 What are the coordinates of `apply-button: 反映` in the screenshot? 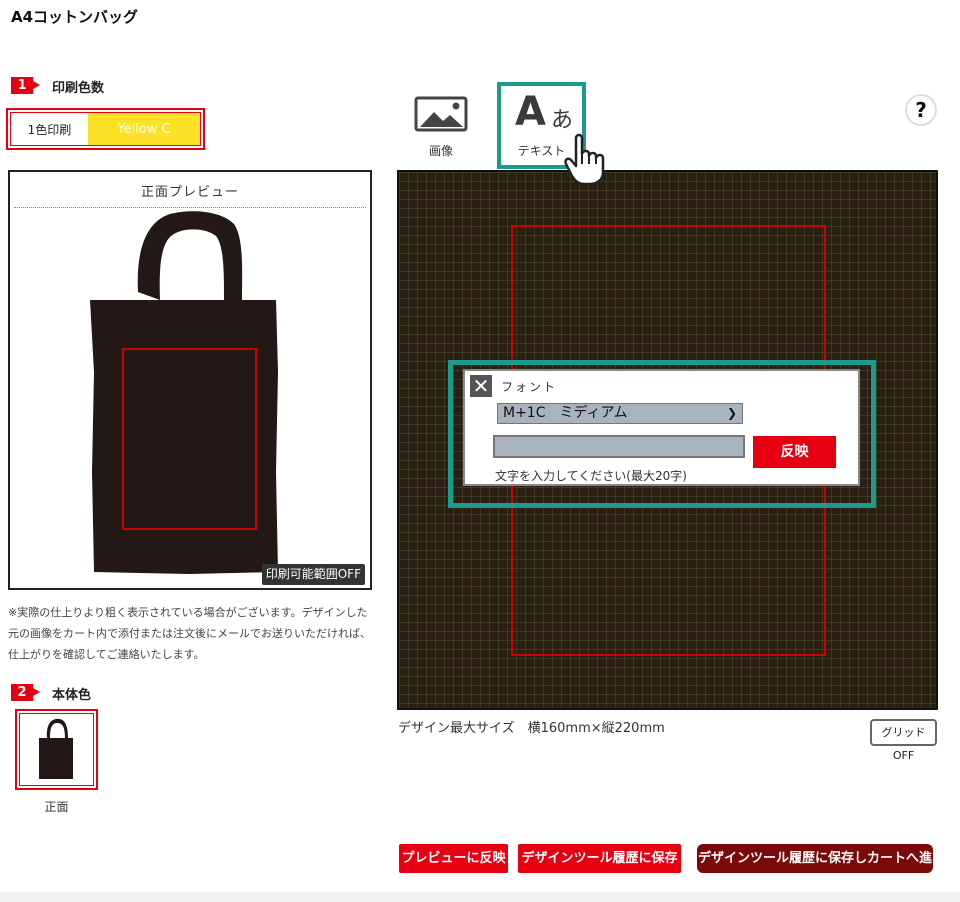 It's located at (794, 452).